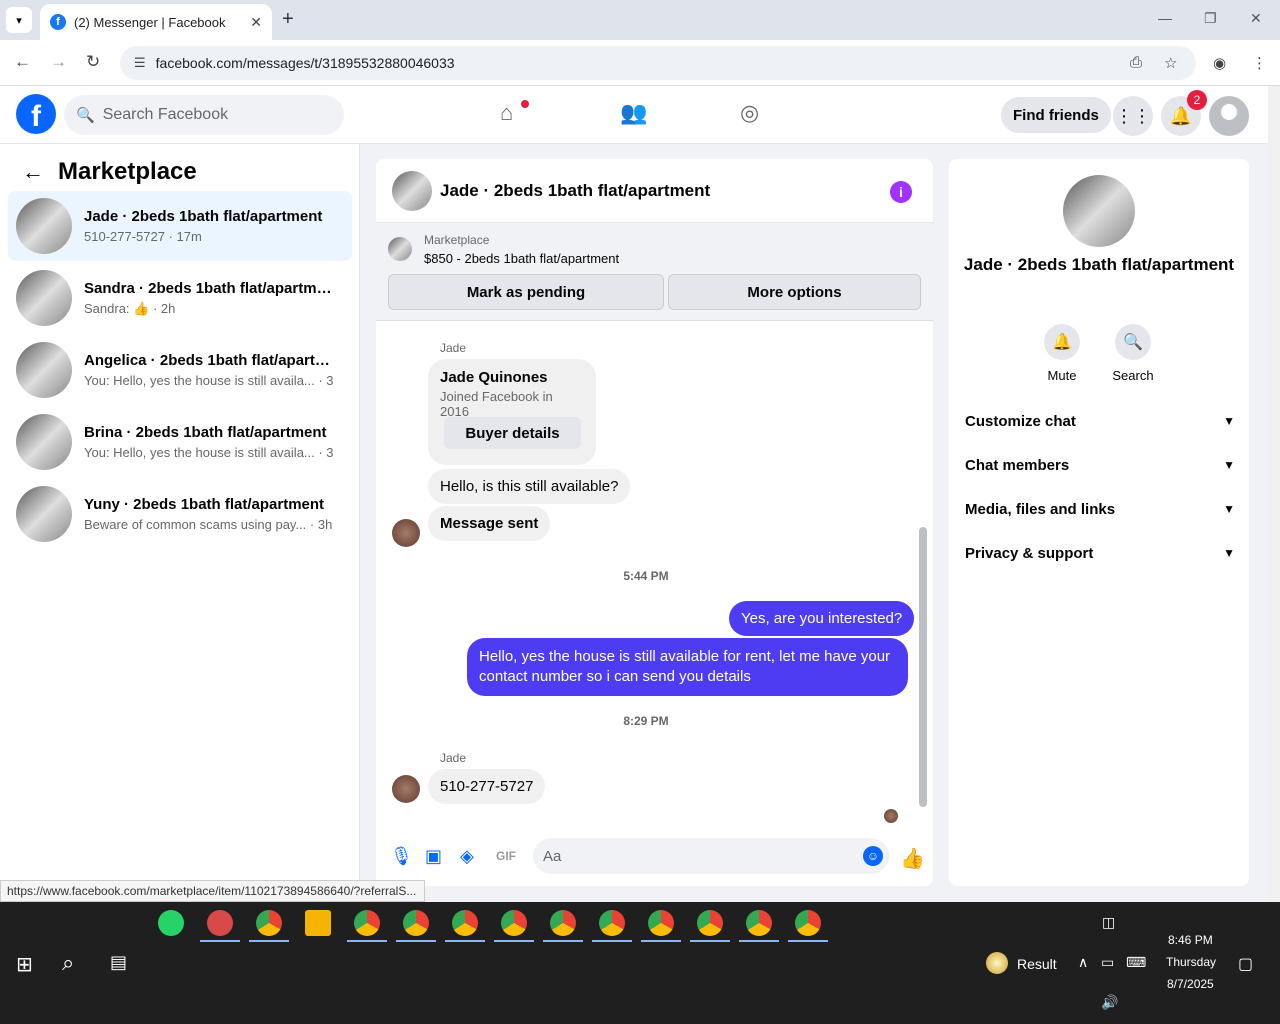 This screenshot has width=1280, height=1024. Describe the element at coordinates (33, 172) in the screenshot. I see `back-arrow-icon: ←` at that location.